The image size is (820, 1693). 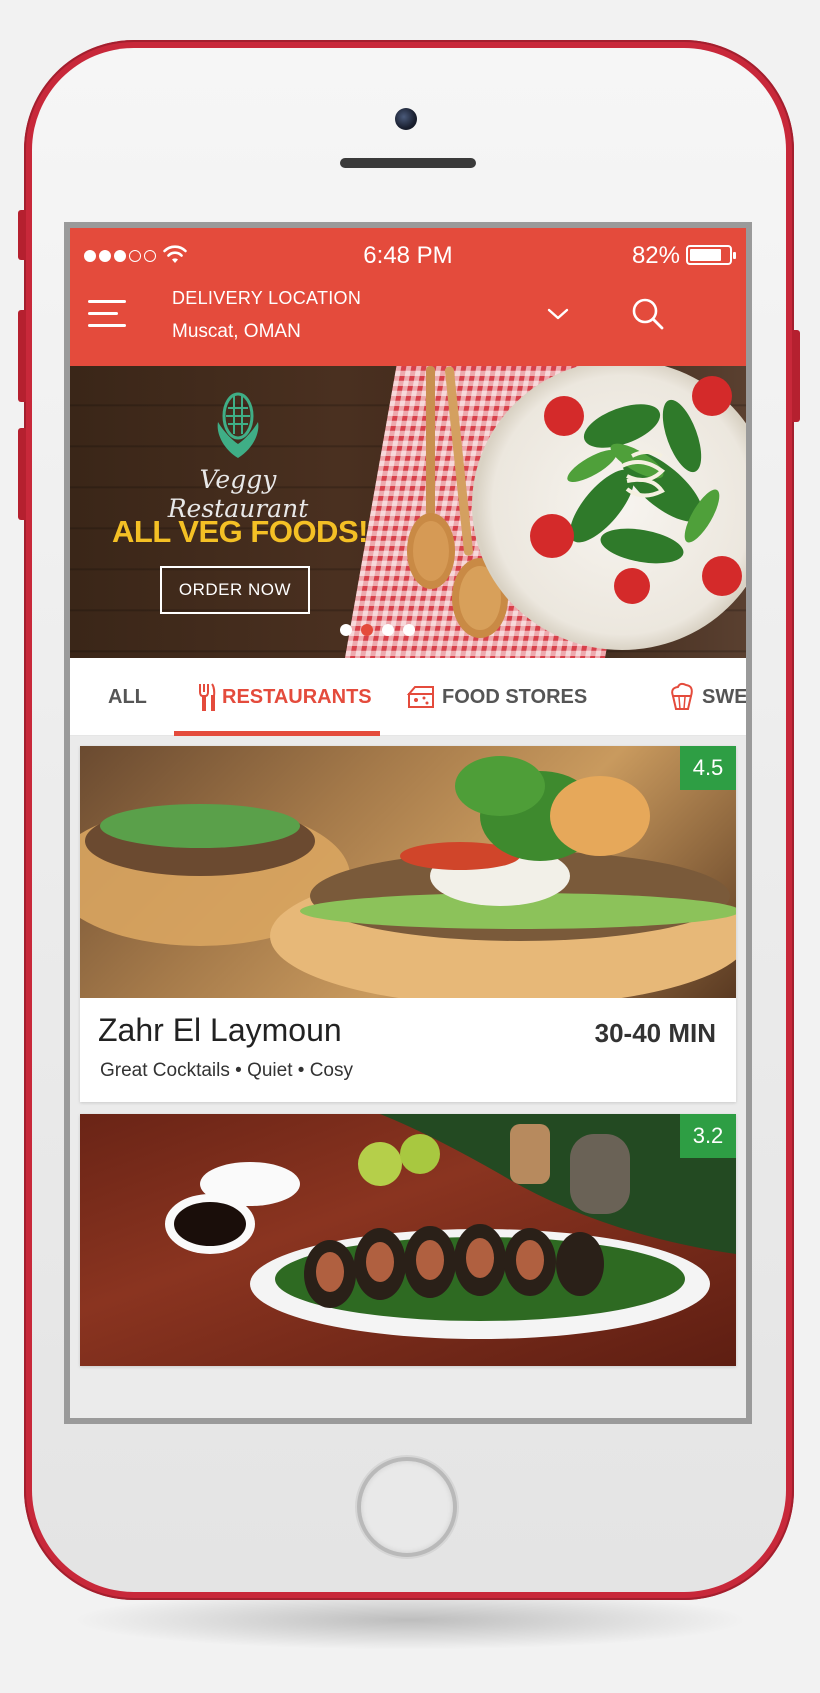 I want to click on restaurant-name: Zahr El Laymoun, so click(x=220, y=1030).